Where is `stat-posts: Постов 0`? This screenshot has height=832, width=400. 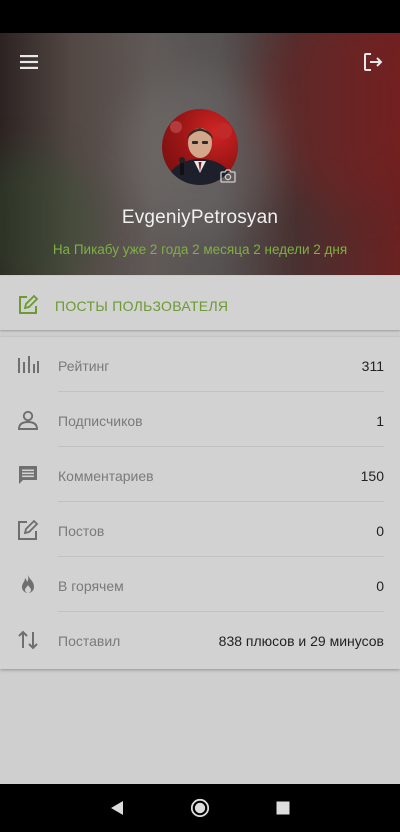 stat-posts: Постов 0 is located at coordinates (200, 529).